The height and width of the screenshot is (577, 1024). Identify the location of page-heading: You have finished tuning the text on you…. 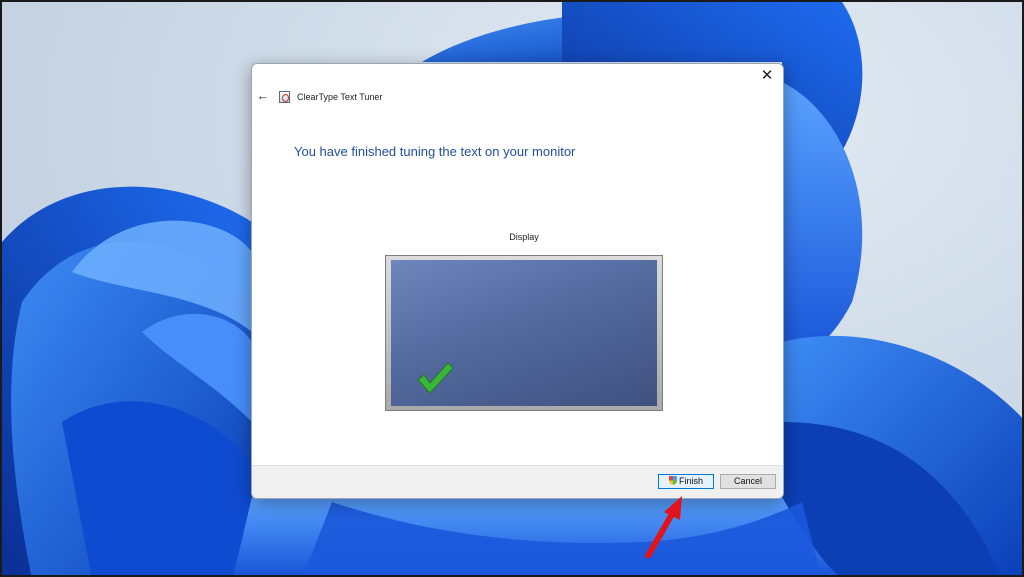
(435, 151).